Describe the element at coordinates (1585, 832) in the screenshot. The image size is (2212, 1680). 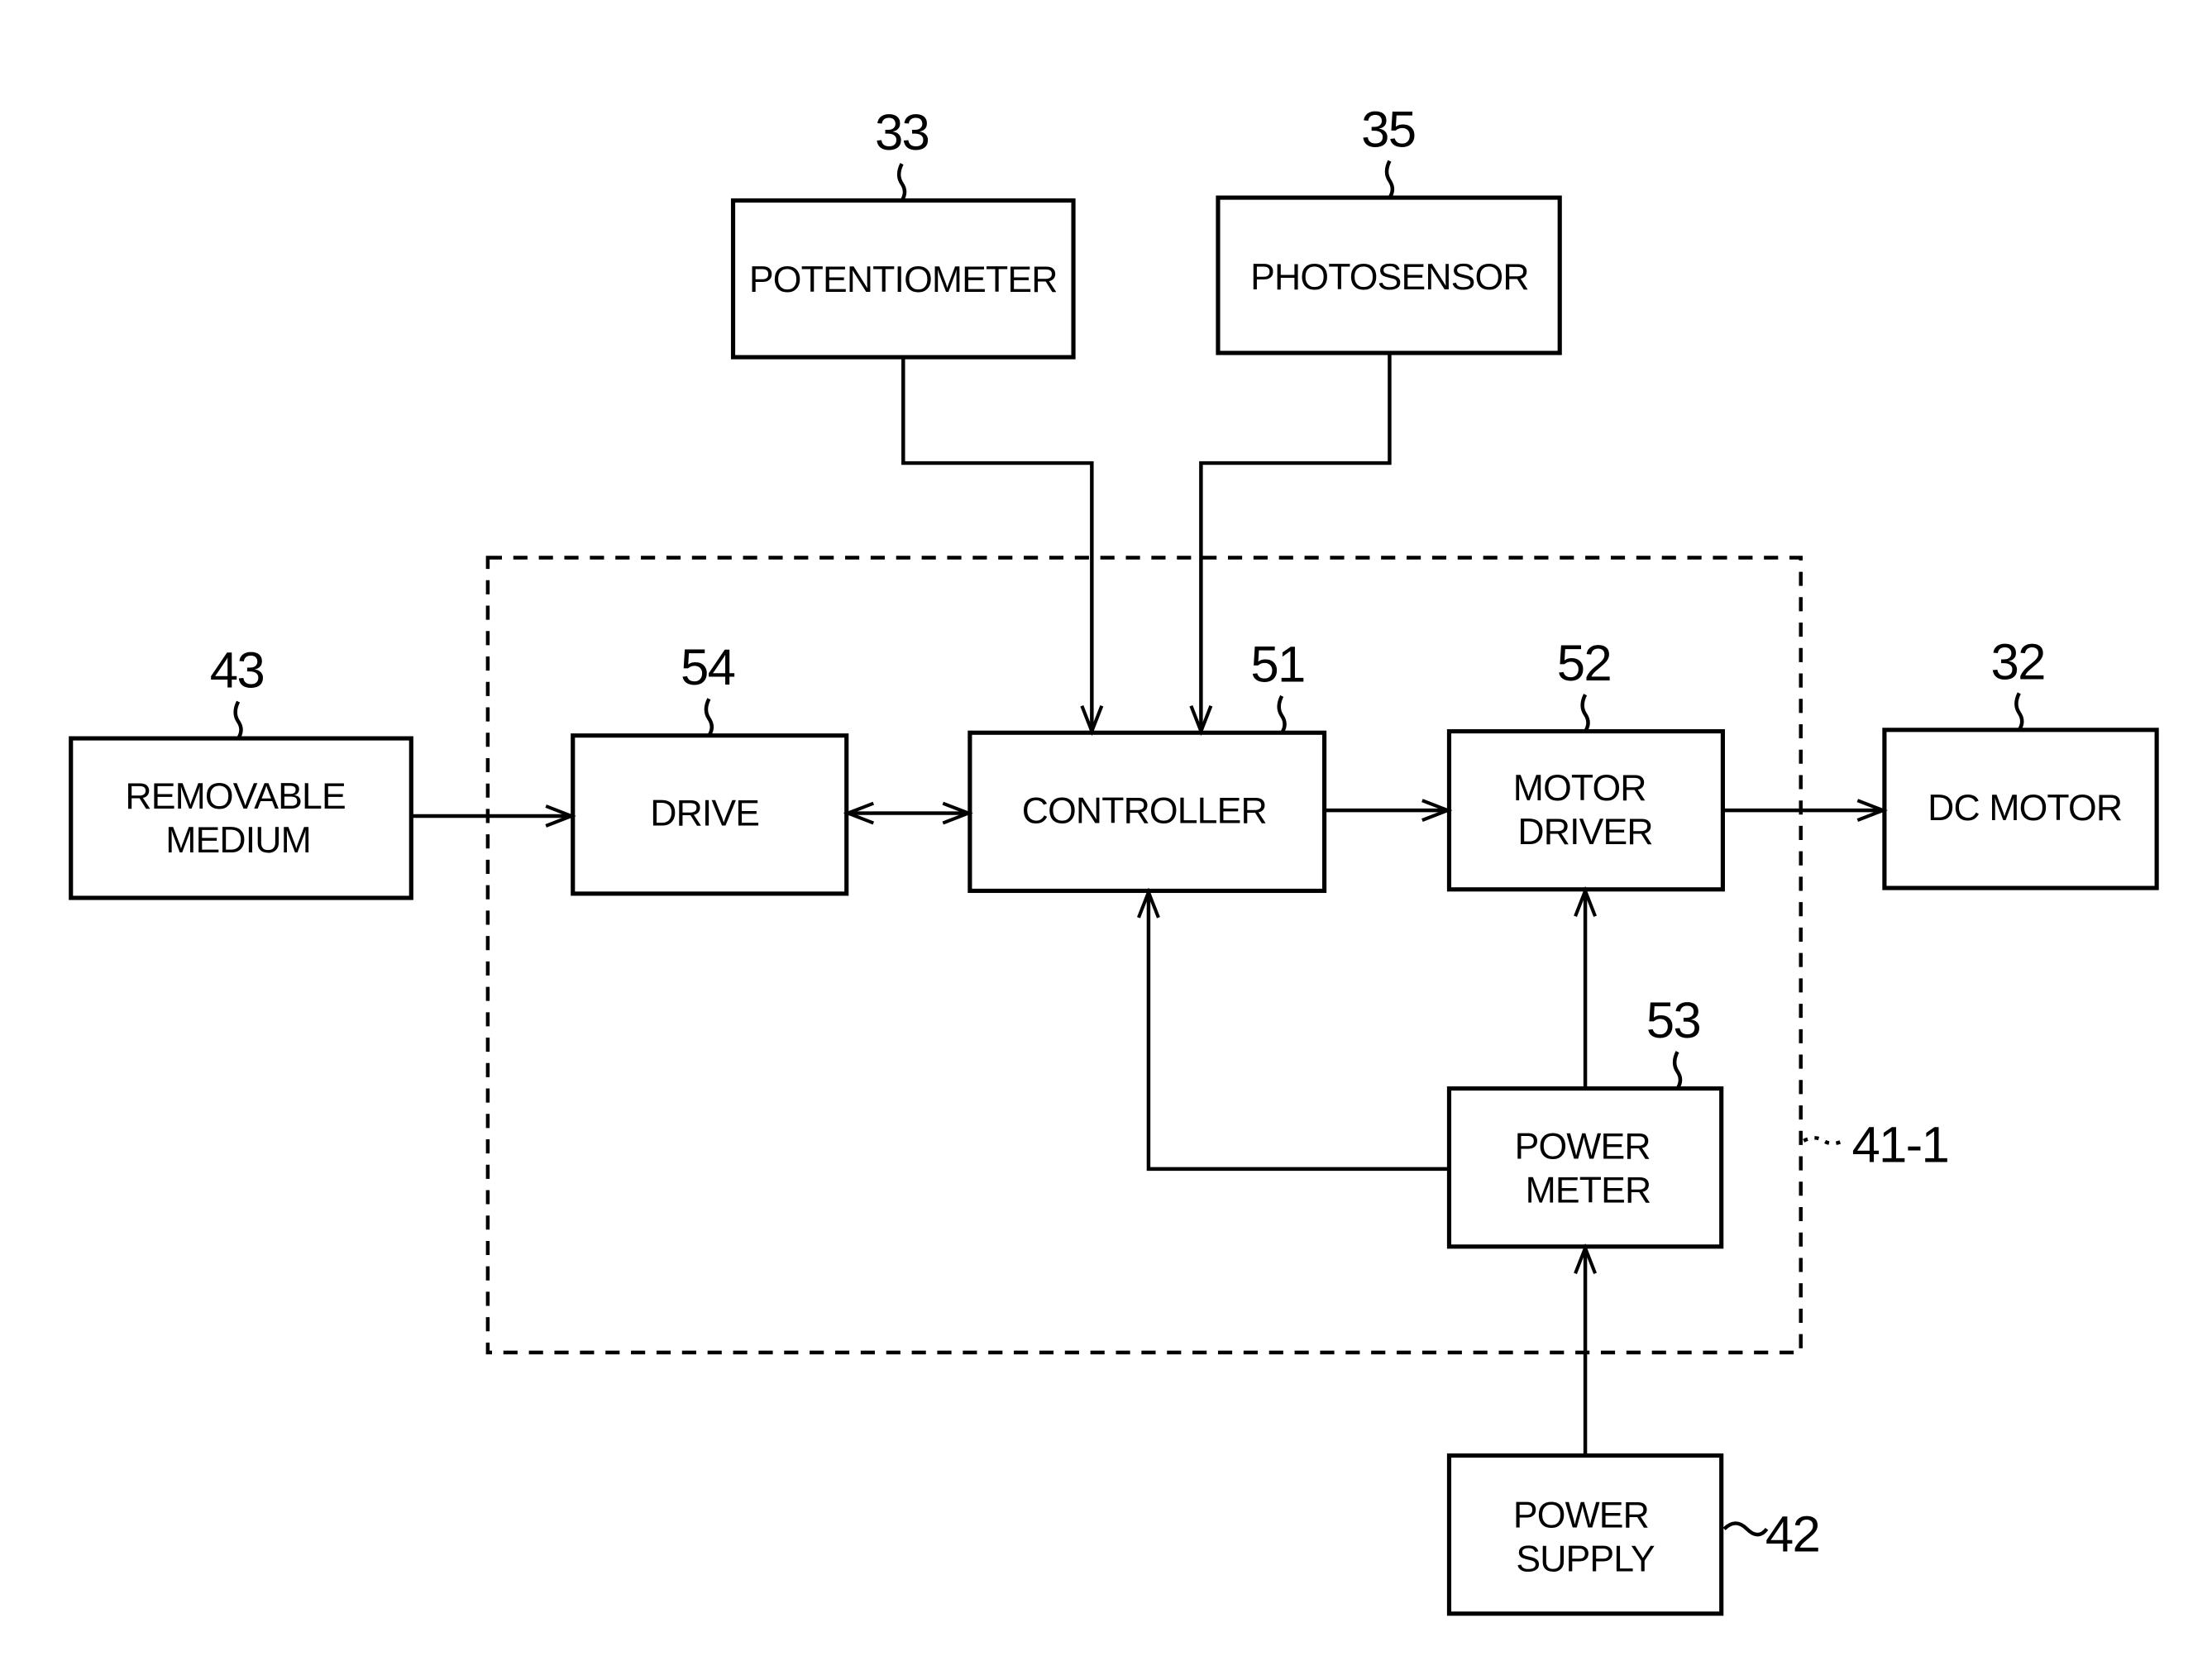
I see `motor-driver-label-line2: DRIVER` at that location.